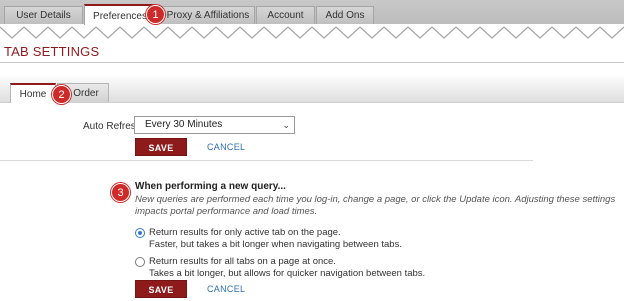  What do you see at coordinates (140, 262) in the screenshot?
I see `radio-button-unchecked` at bounding box center [140, 262].